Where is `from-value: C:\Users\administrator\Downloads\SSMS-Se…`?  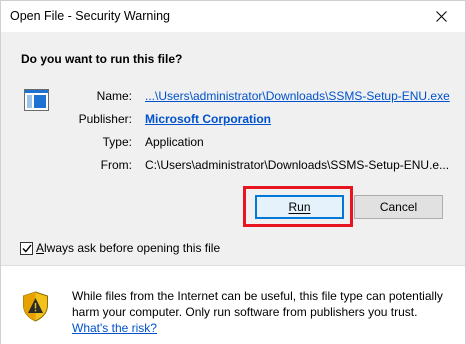 from-value: C:\Users\administrator\Downloads\SSMS-Se… is located at coordinates (297, 165).